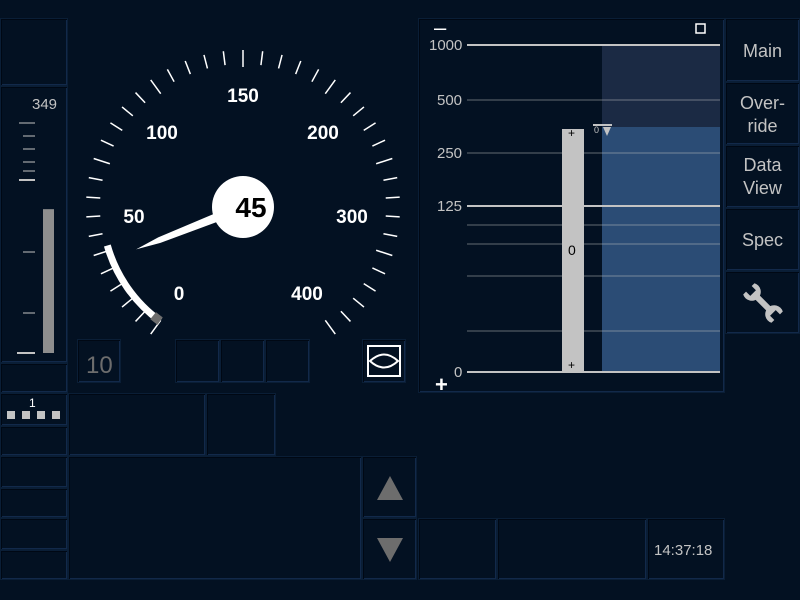  I want to click on distance-panel-top, so click(34, 52).